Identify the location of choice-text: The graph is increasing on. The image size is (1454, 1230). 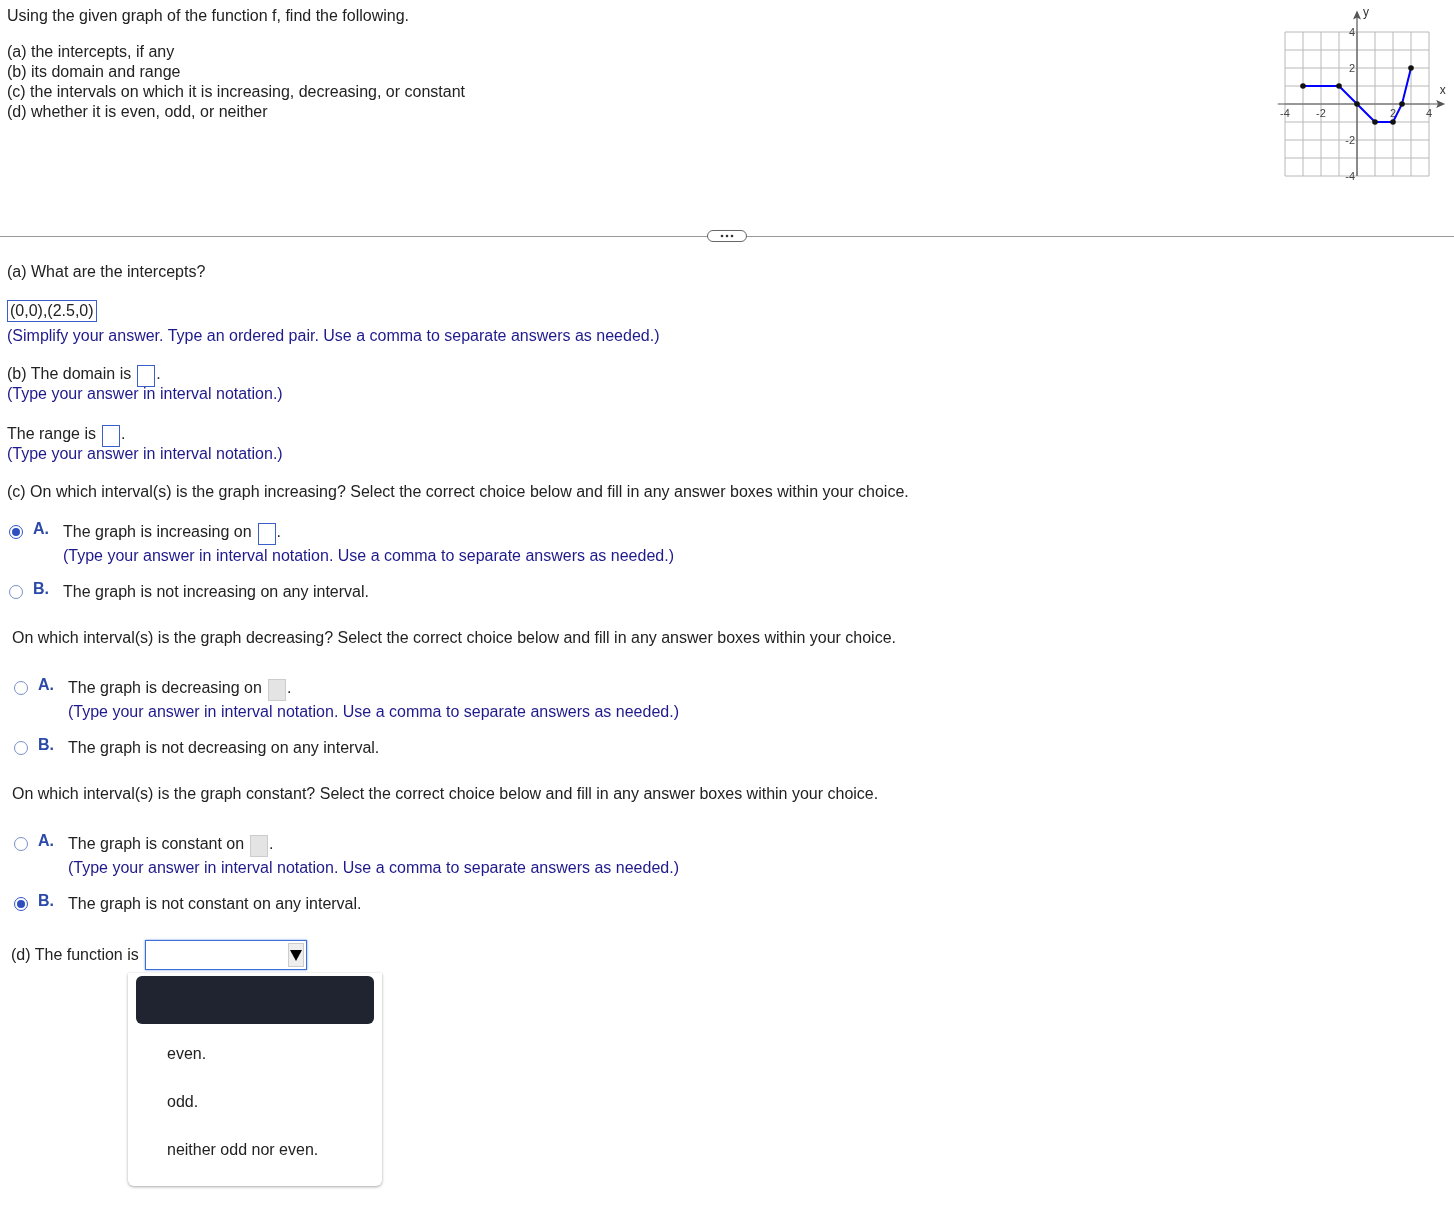
(157, 532).